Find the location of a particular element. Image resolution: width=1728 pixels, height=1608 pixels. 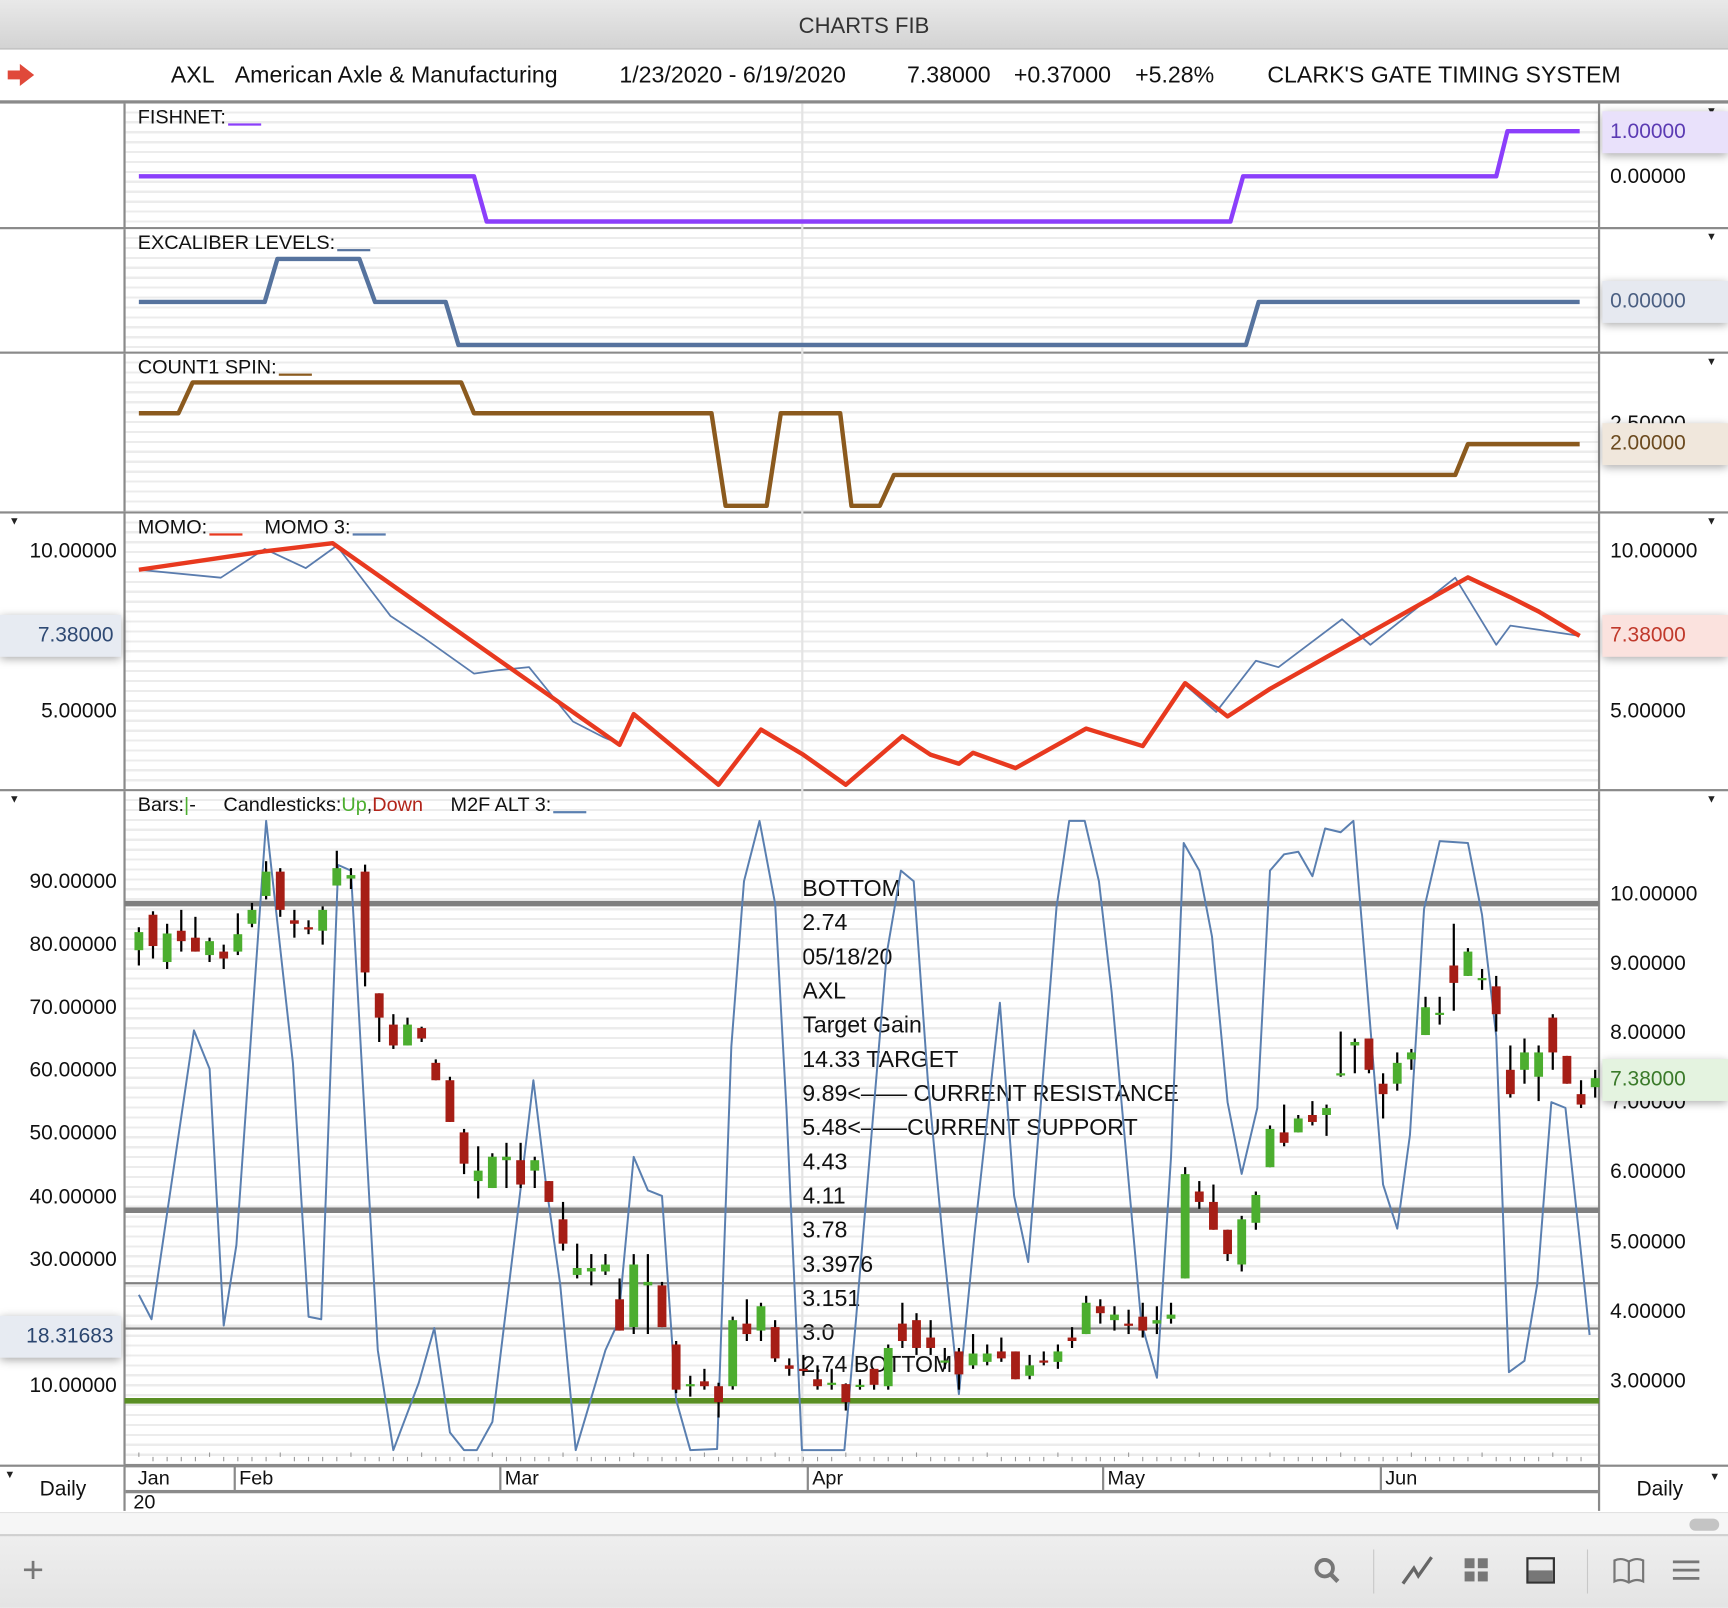

candlesticks-label: Candlesticks: is located at coordinates (282, 804).